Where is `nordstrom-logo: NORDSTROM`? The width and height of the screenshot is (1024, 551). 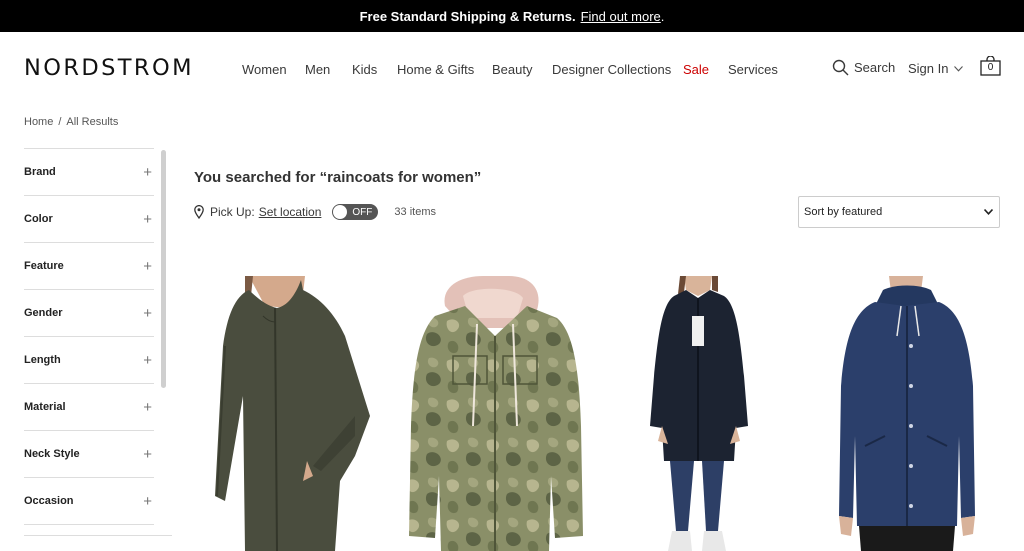 nordstrom-logo: NORDSTROM is located at coordinates (109, 68).